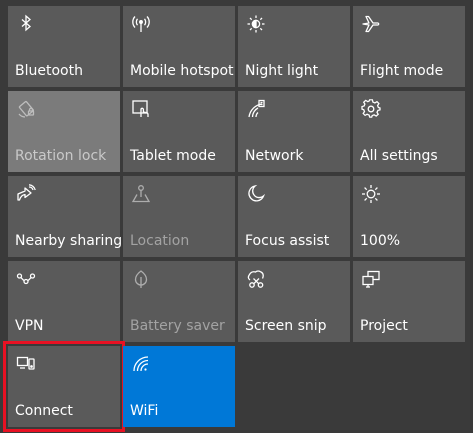 The height and width of the screenshot is (433, 473). I want to click on focus-assist-tile: Focus assist, so click(294, 216).